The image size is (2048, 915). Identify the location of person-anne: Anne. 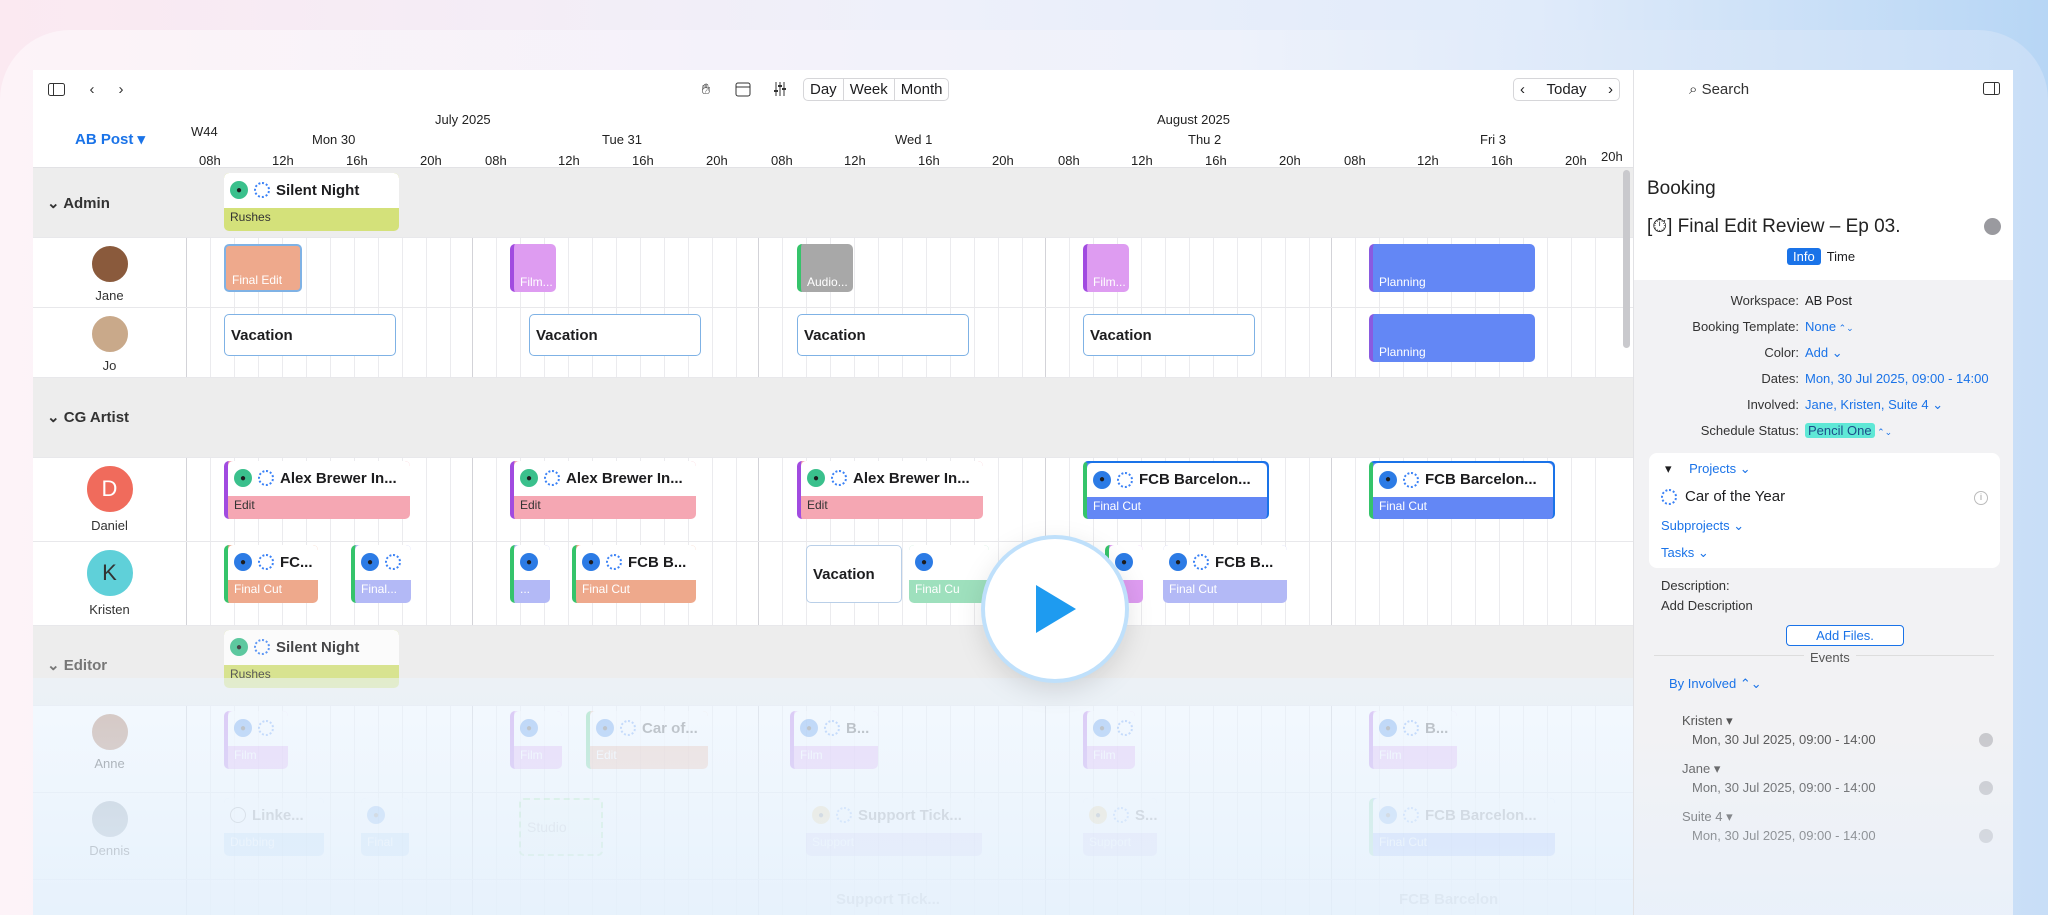
(109, 741).